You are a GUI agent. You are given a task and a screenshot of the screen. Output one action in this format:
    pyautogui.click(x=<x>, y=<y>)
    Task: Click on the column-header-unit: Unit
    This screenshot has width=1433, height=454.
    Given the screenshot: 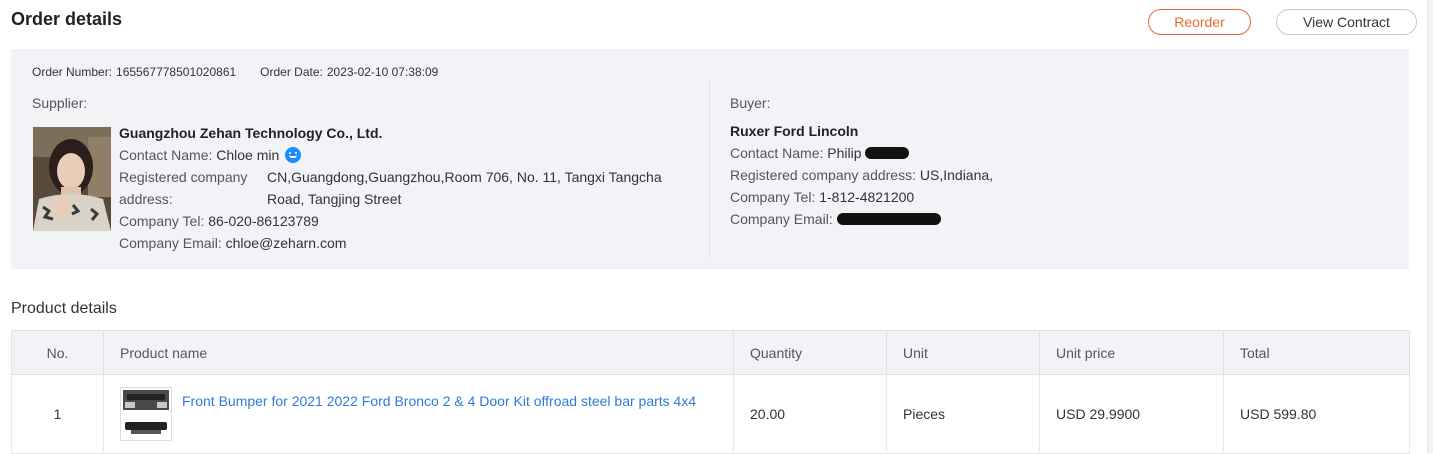 What is the action you would take?
    pyautogui.click(x=963, y=352)
    